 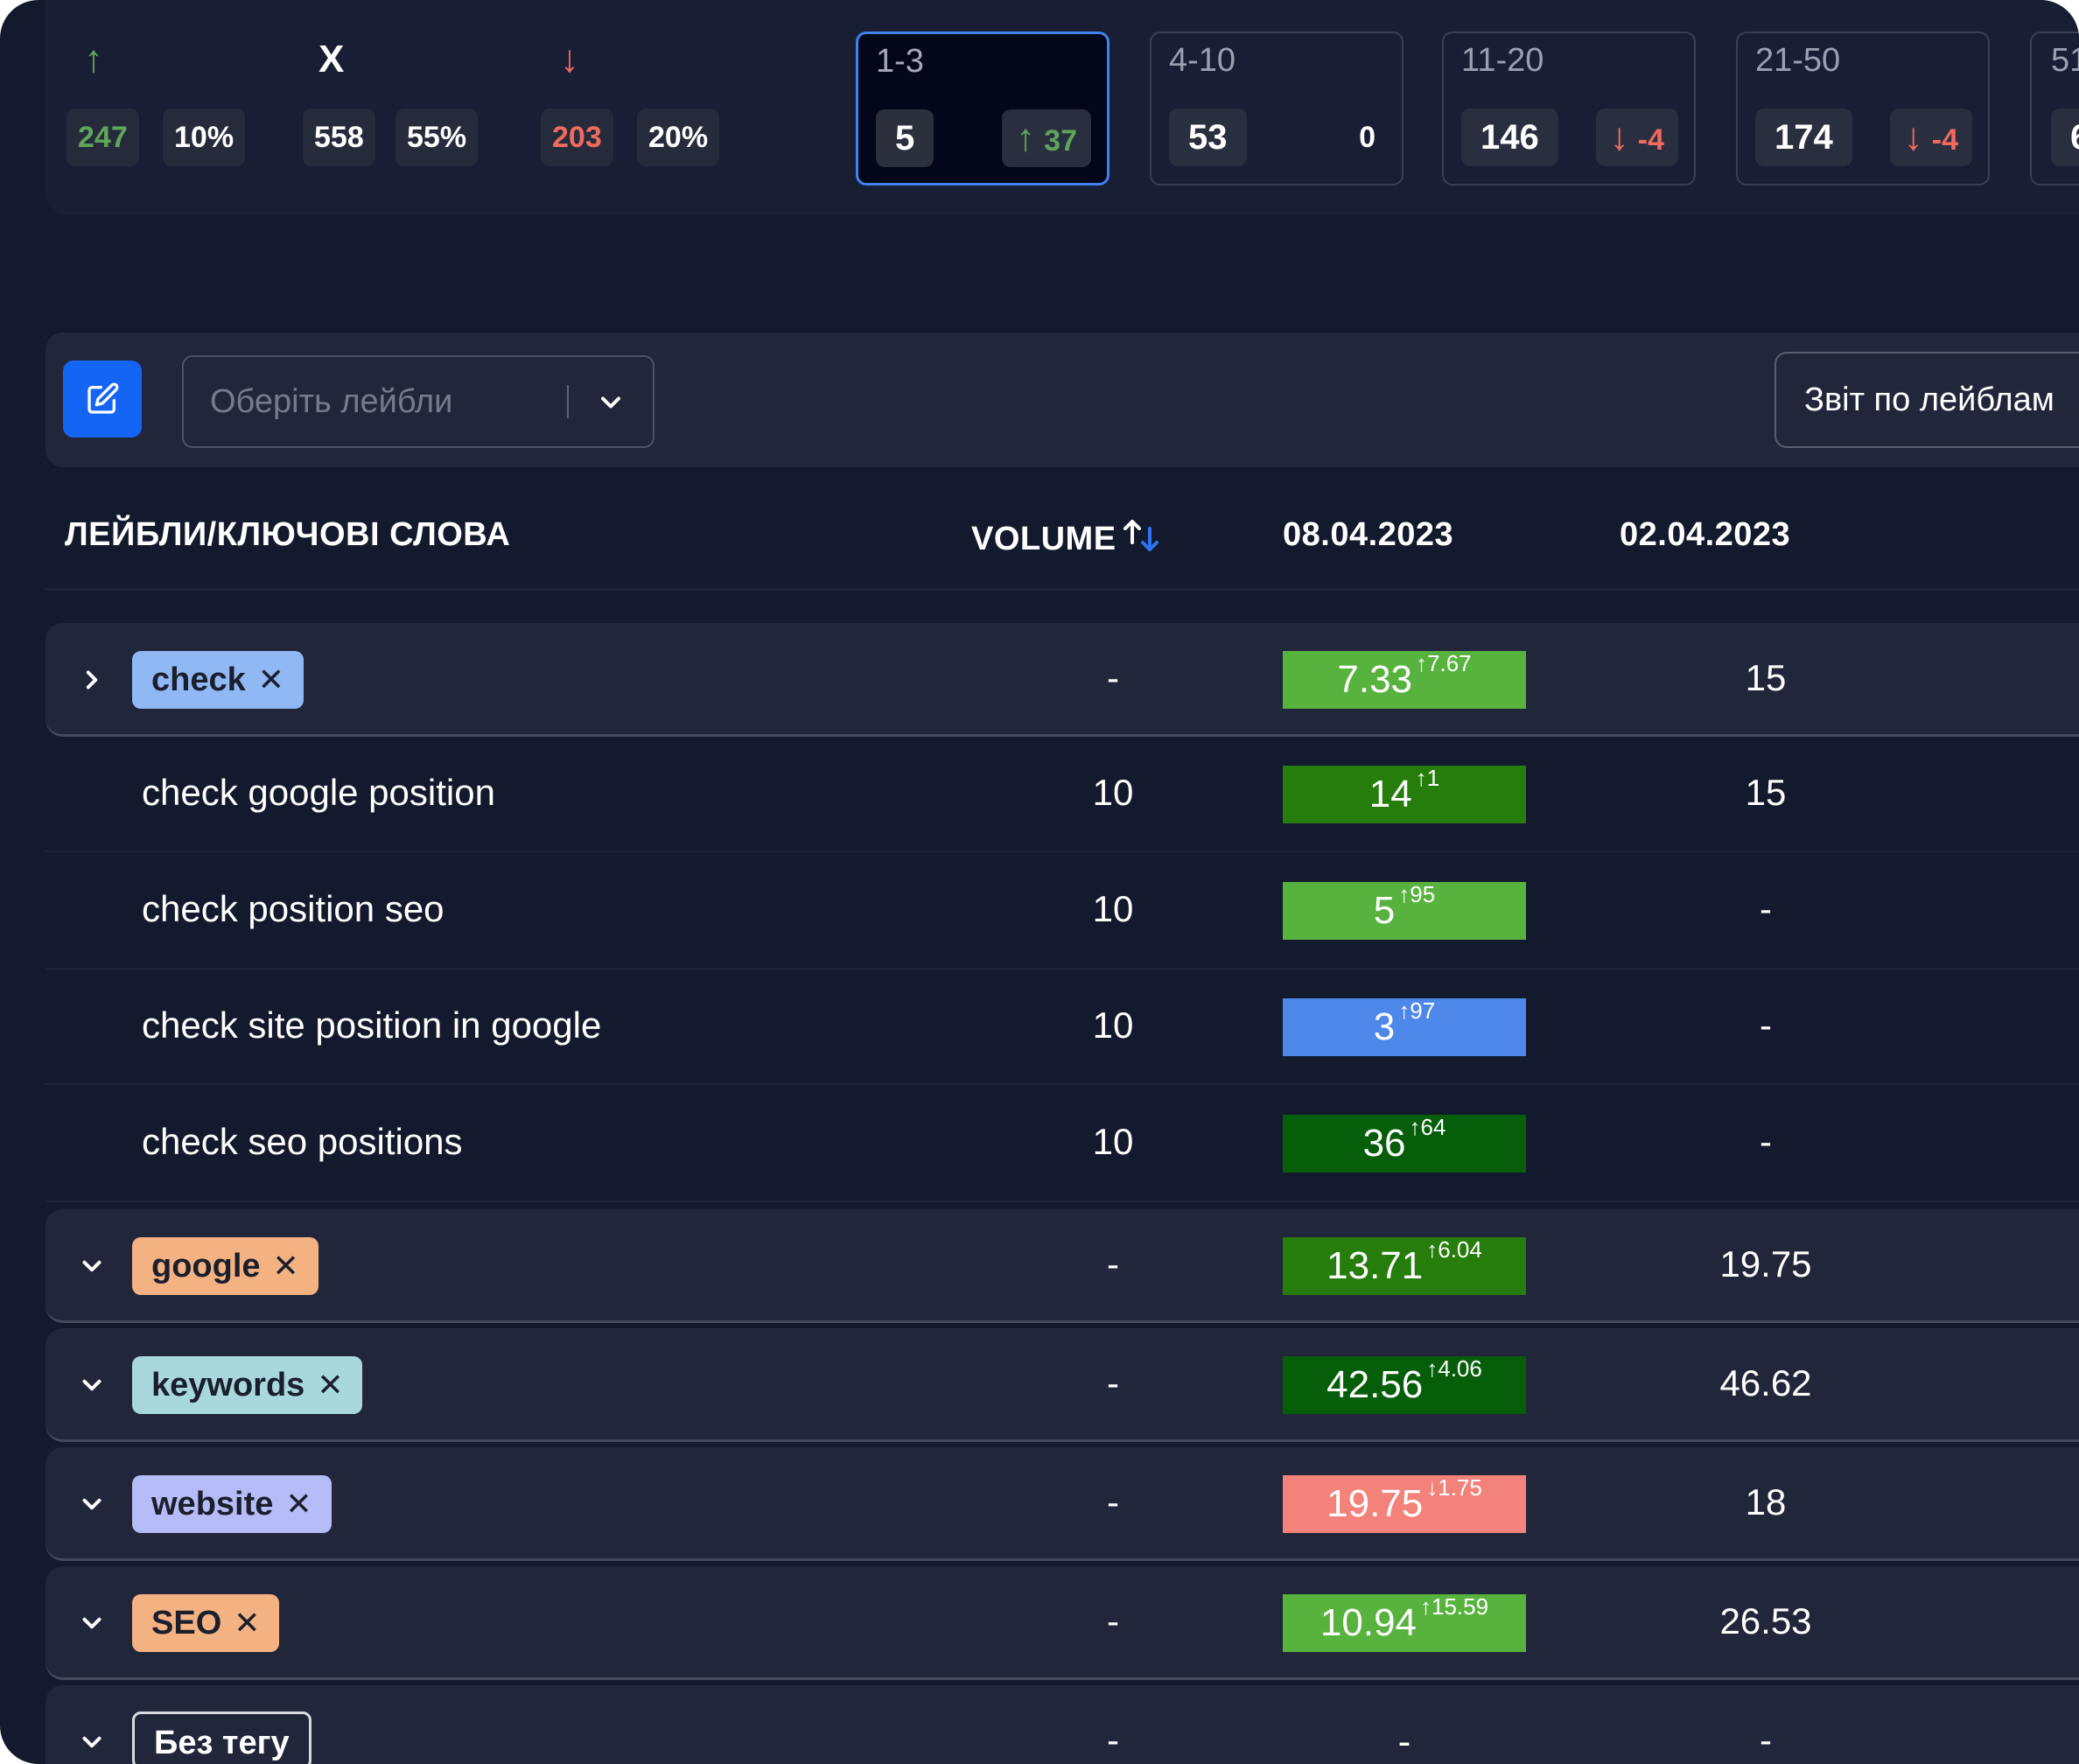 What do you see at coordinates (1404, 1741) in the screenshot?
I see `position-cell: -` at bounding box center [1404, 1741].